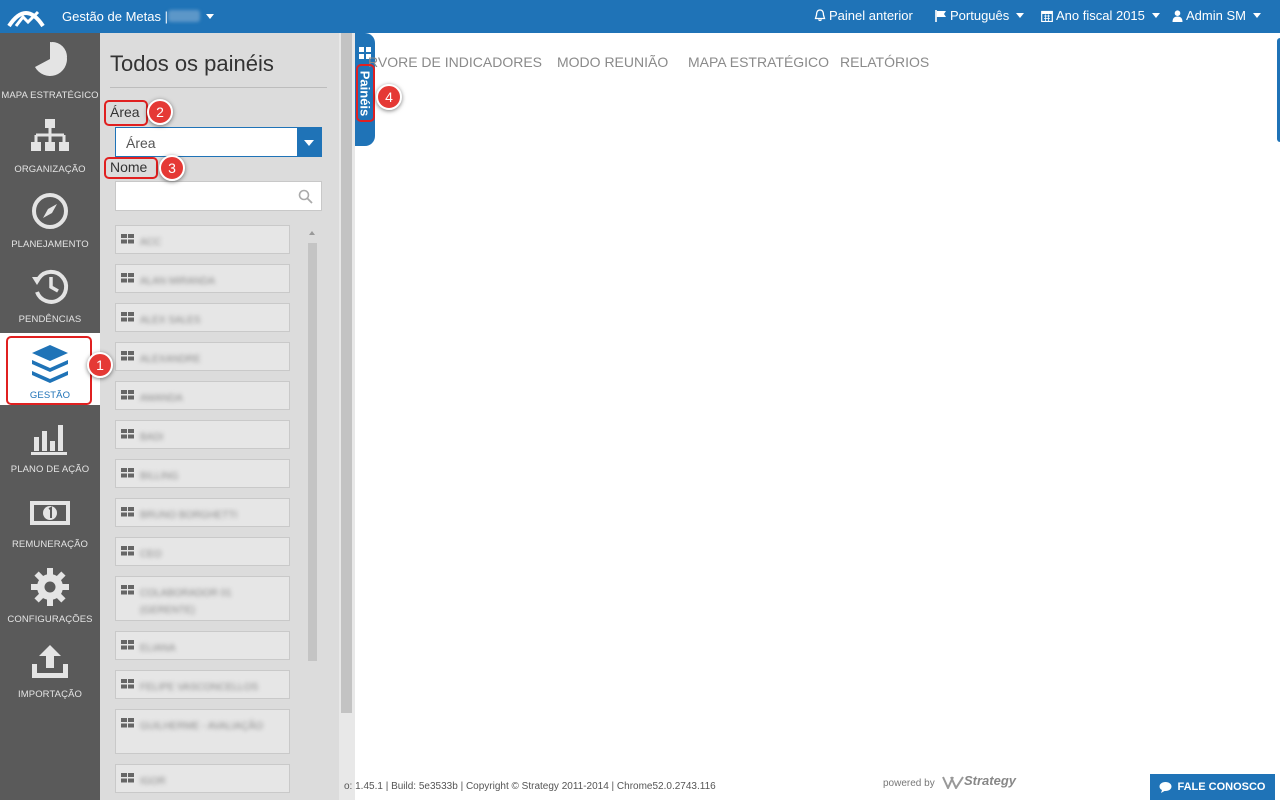 The width and height of the screenshot is (1280, 800). I want to click on fiscal-year-label: Ano fiscal 2015, so click(1100, 15).